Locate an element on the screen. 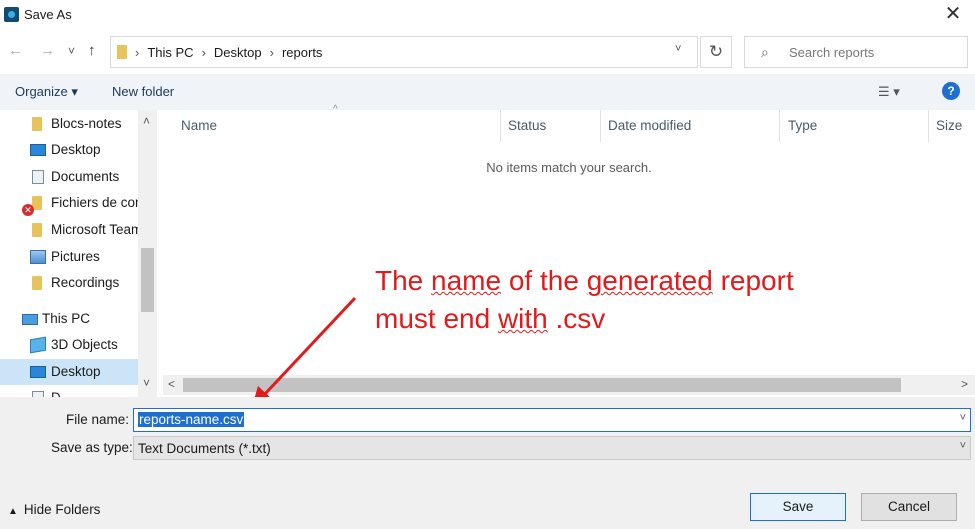 This screenshot has width=975, height=529. sidebar-item-label: Blocs-notes is located at coordinates (86, 123).